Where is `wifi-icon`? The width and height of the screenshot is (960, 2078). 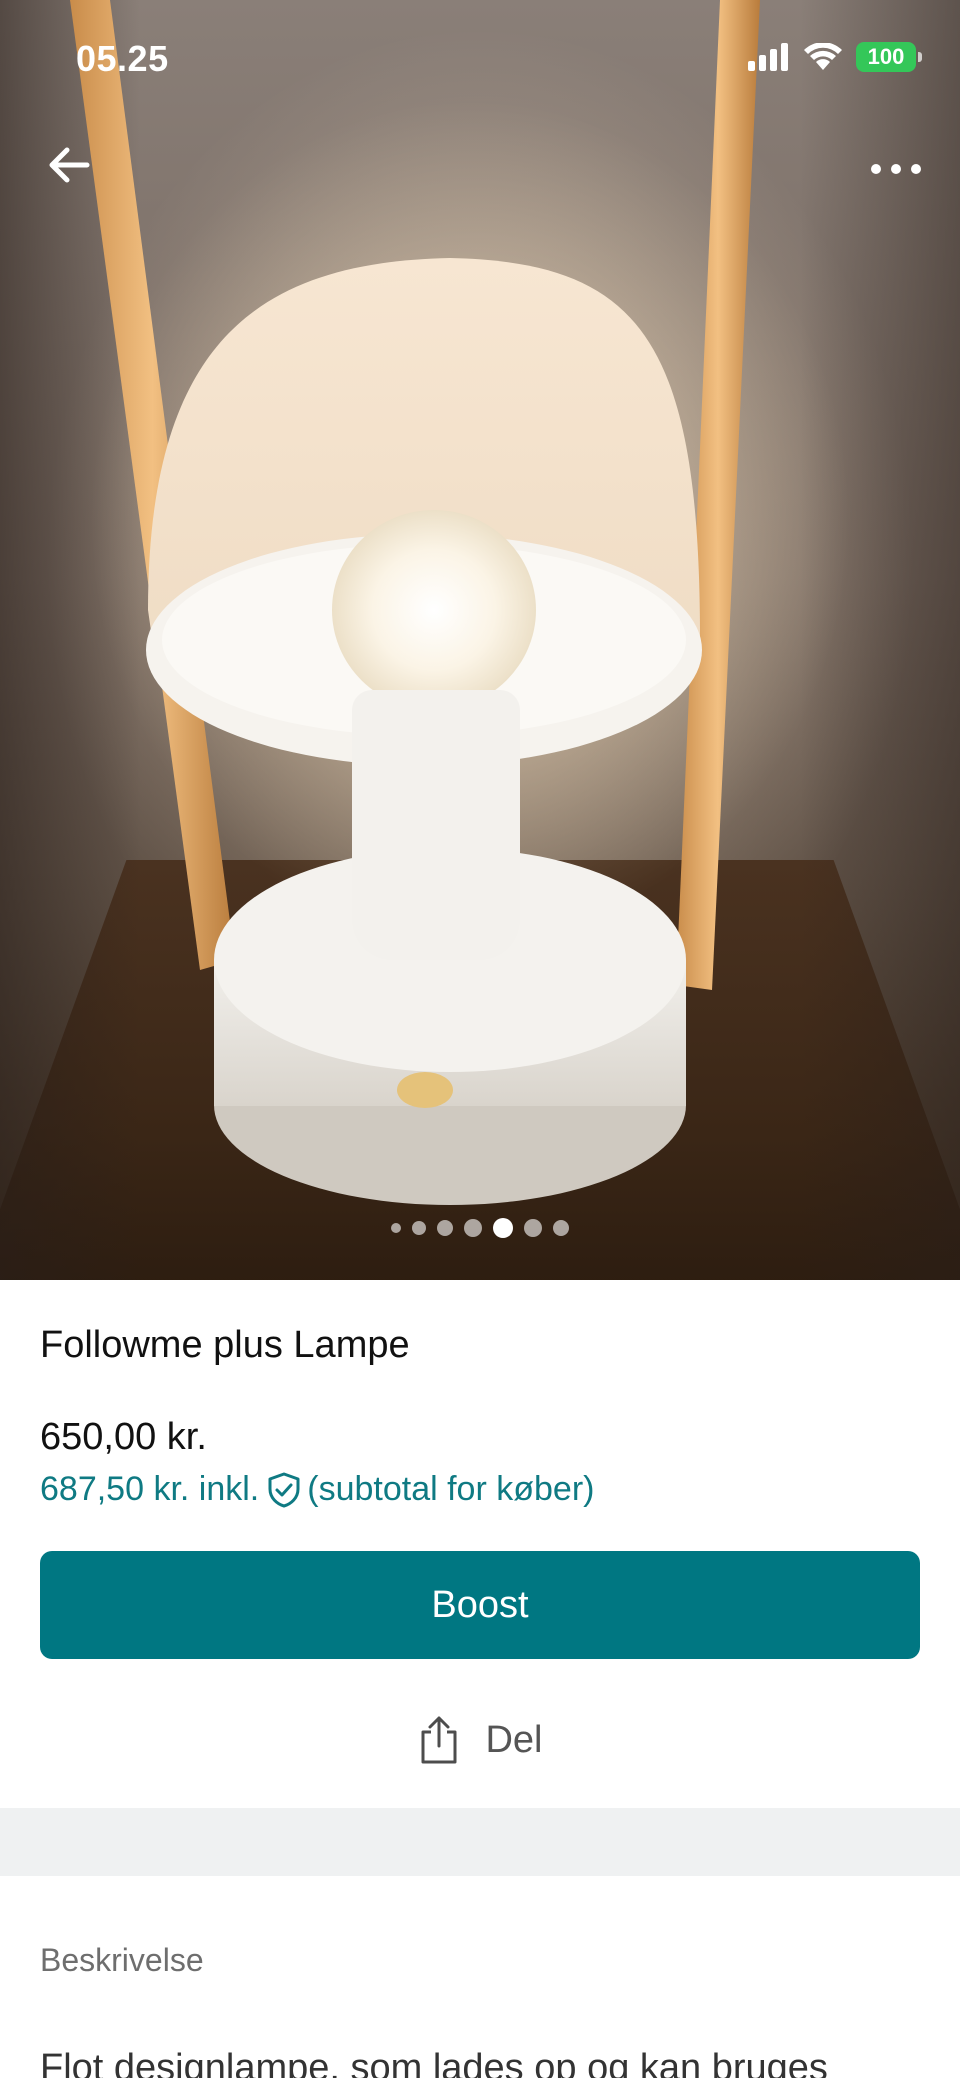 wifi-icon is located at coordinates (823, 56).